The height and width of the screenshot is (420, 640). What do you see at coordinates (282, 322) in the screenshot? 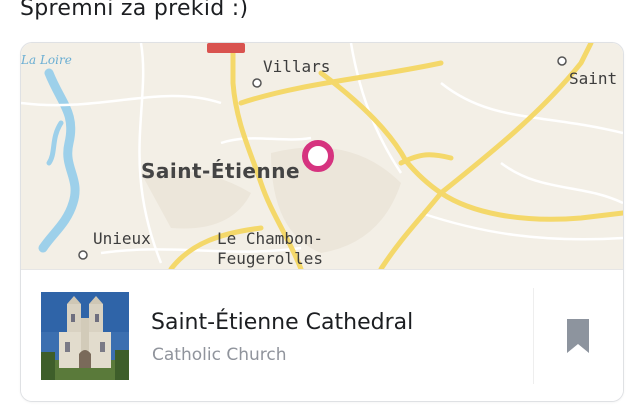
I see `place-name: Saint-Étienne Cathedral` at bounding box center [282, 322].